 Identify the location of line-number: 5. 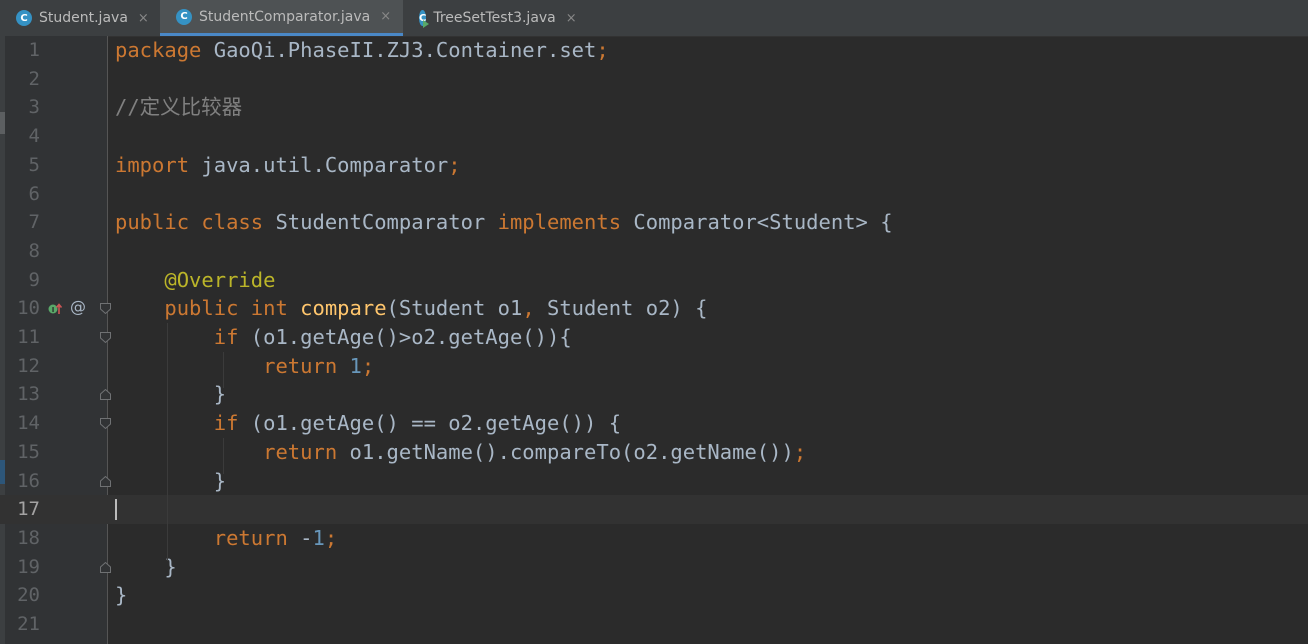
(34, 164).